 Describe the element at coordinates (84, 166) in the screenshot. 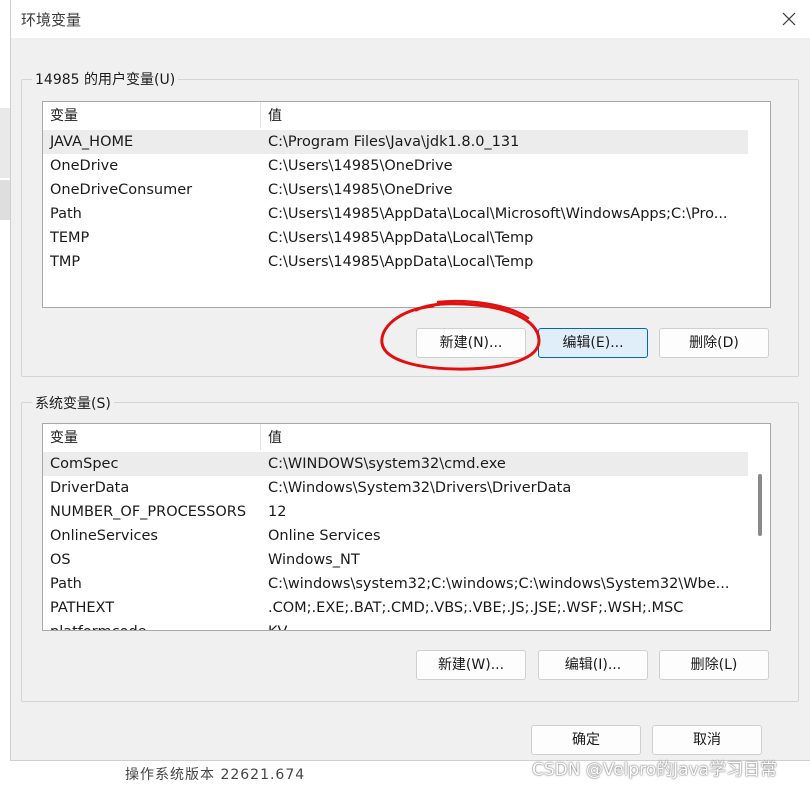

I see `variable-name: OneDrive` at that location.